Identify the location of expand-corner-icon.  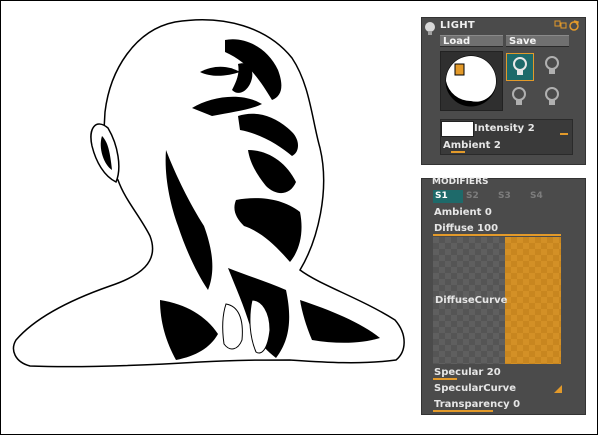
(558, 389).